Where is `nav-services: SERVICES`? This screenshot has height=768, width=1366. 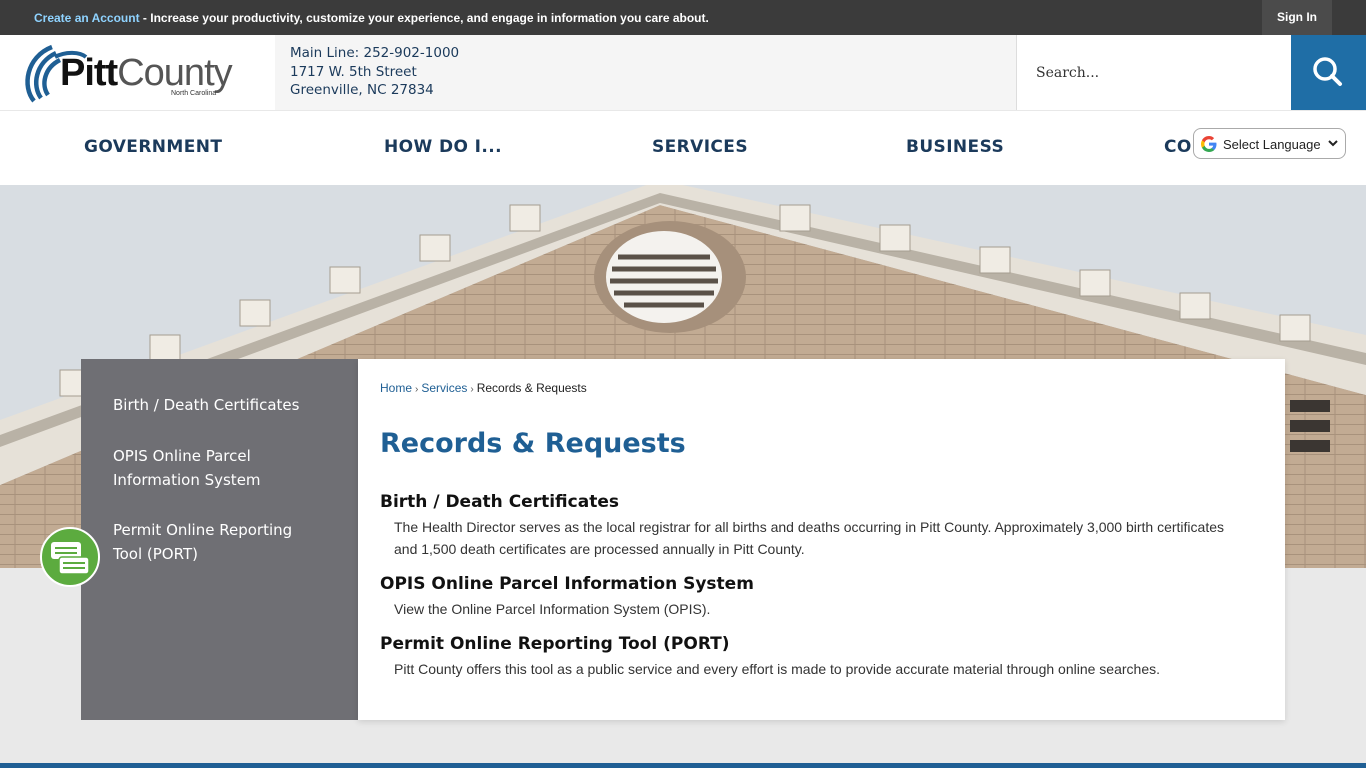 nav-services: SERVICES is located at coordinates (700, 147).